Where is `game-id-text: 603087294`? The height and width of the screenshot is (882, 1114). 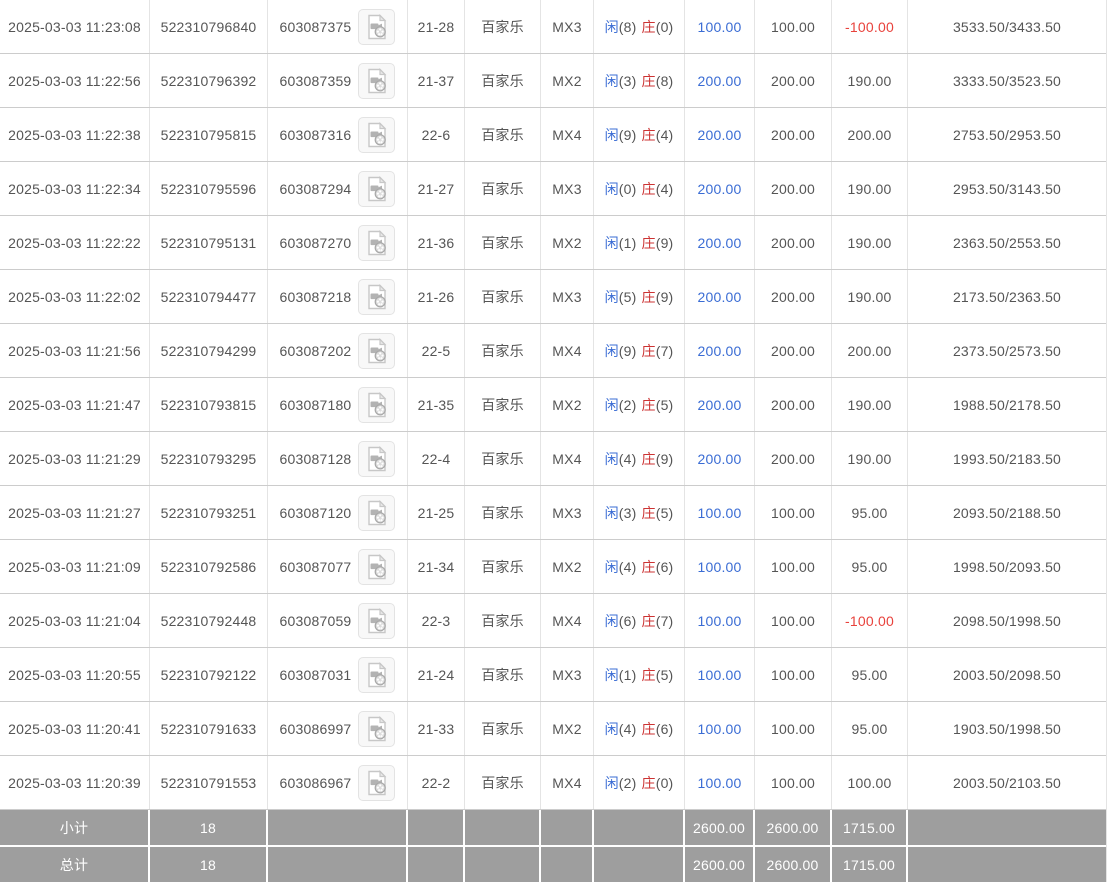
game-id-text: 603087294 is located at coordinates (315, 188).